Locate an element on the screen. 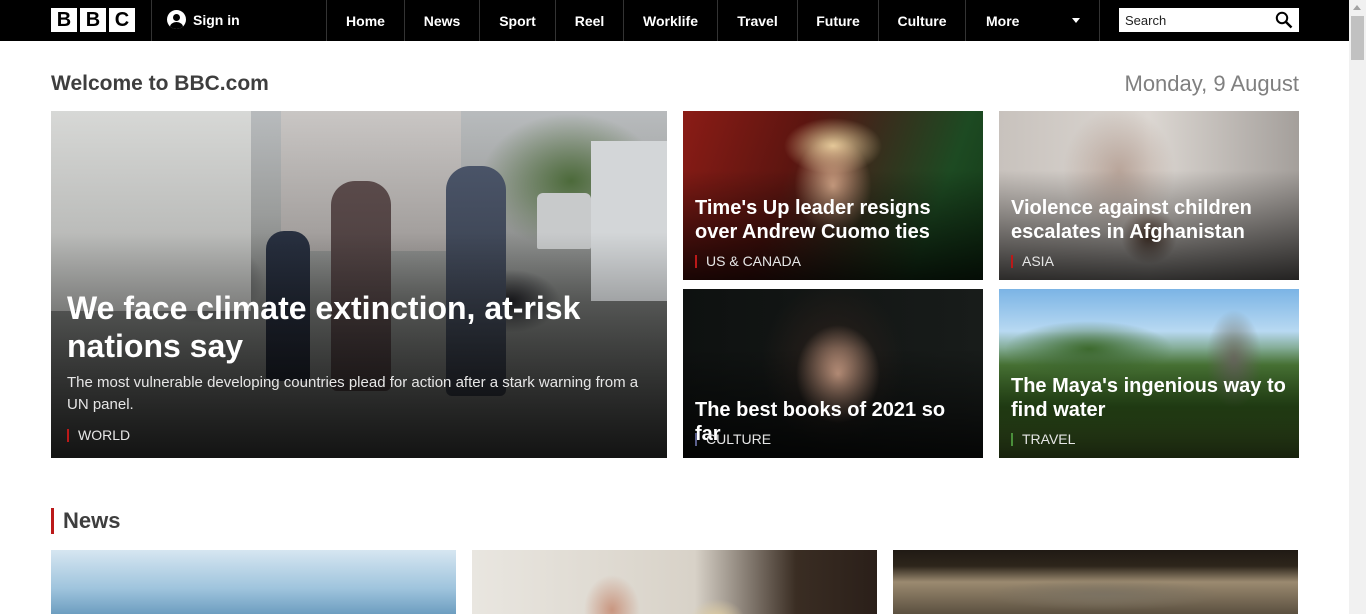  nav-future: Future is located at coordinates (837, 20).